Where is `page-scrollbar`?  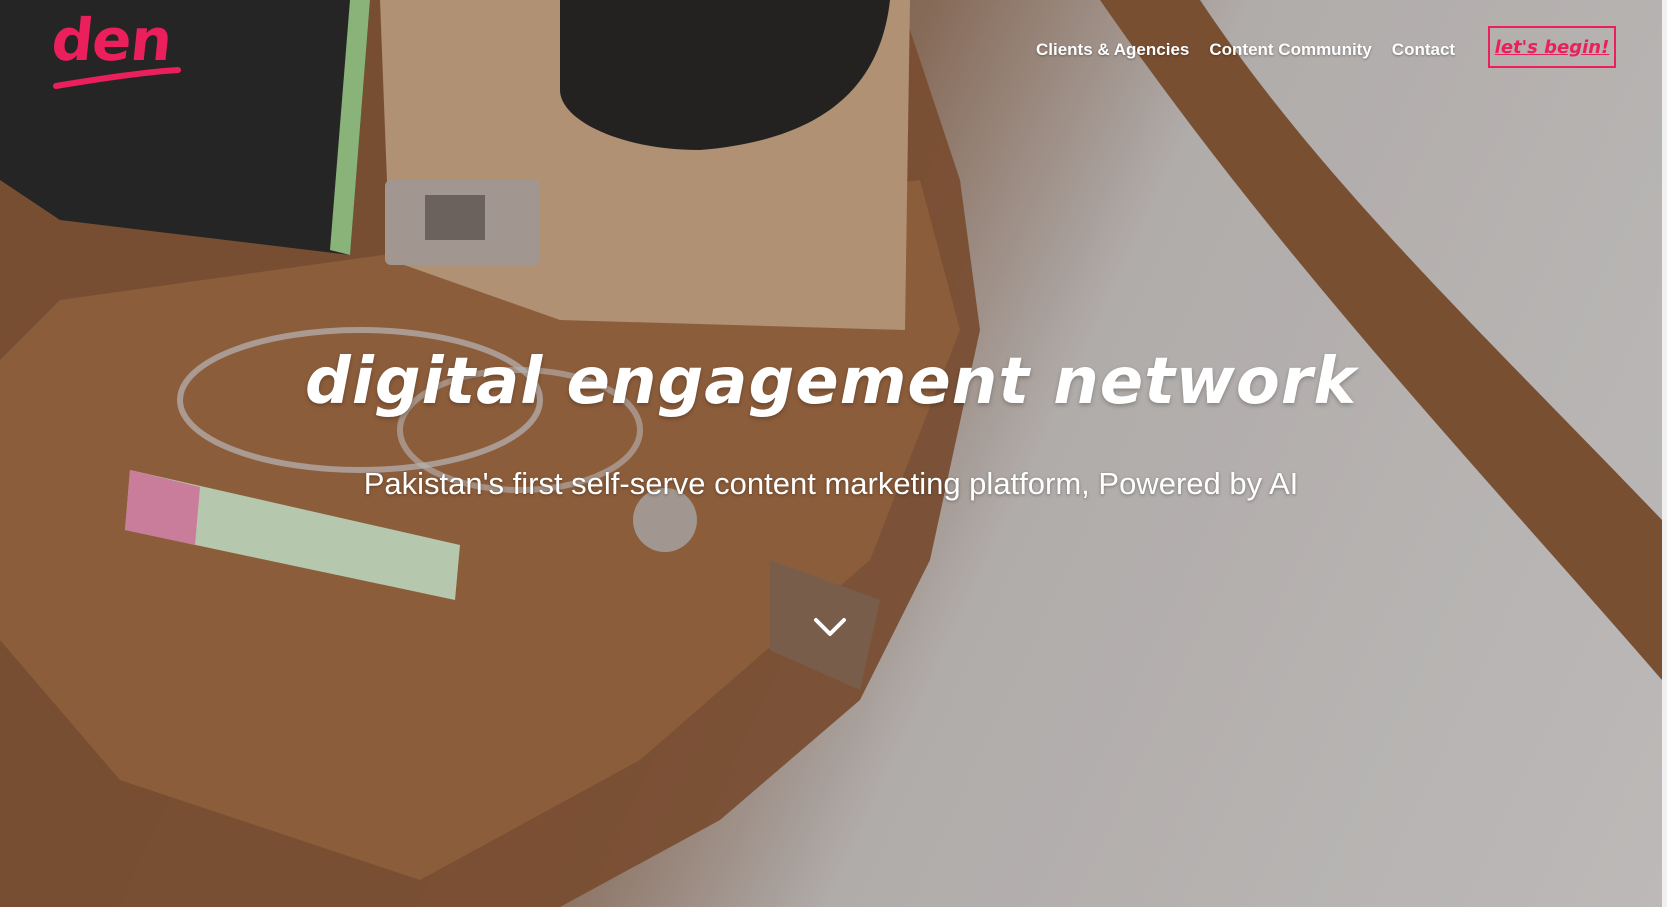 page-scrollbar is located at coordinates (1664, 453).